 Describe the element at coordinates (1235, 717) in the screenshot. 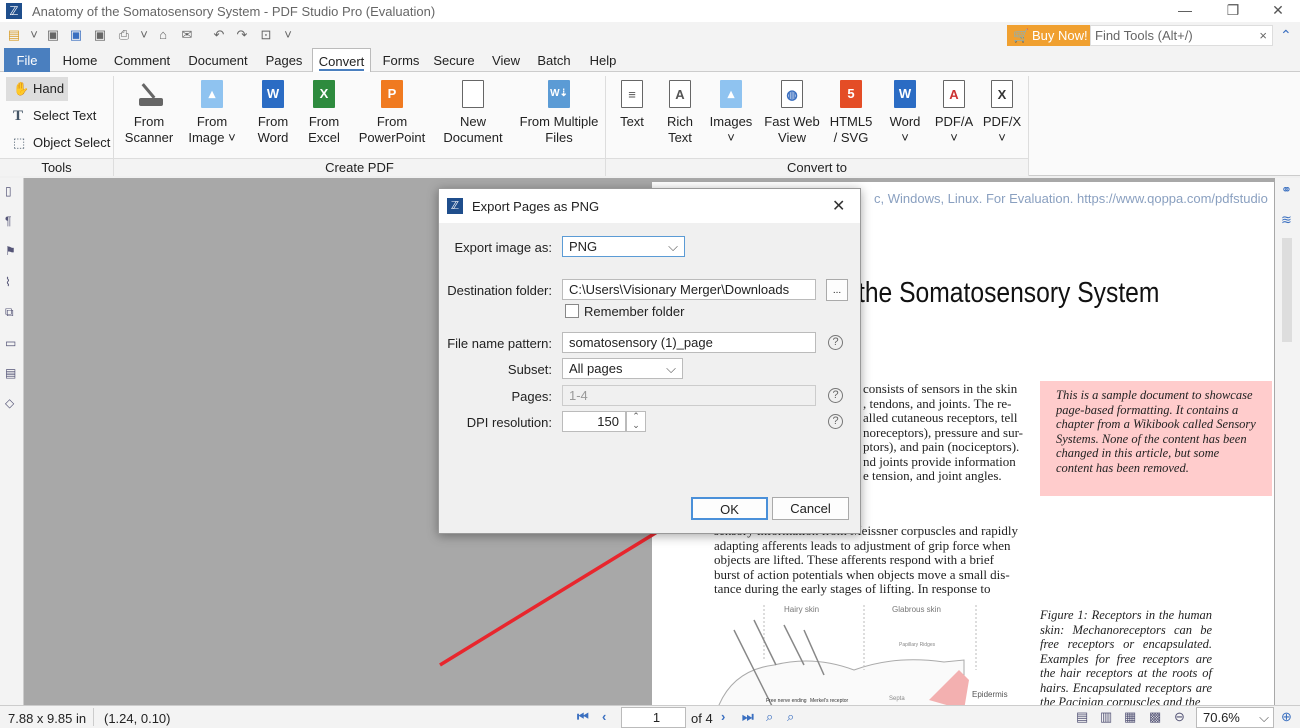

I see `zoom-select: 70.6% ⌵` at that location.